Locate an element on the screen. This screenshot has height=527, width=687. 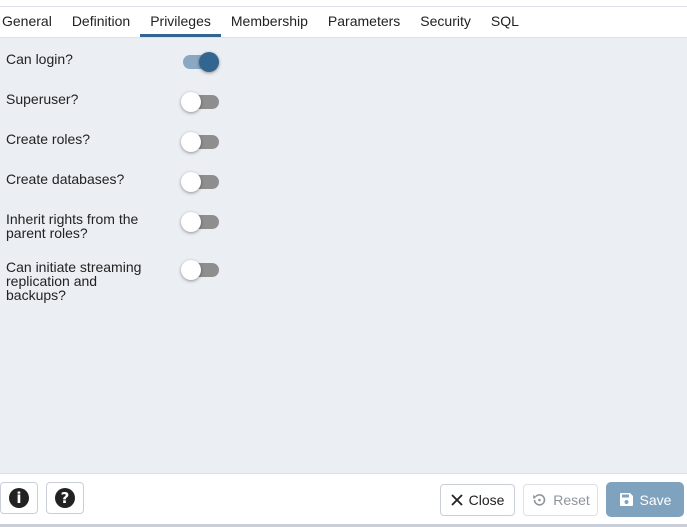
privilege-row-create-roles: Create roles? is located at coordinates (126, 141).